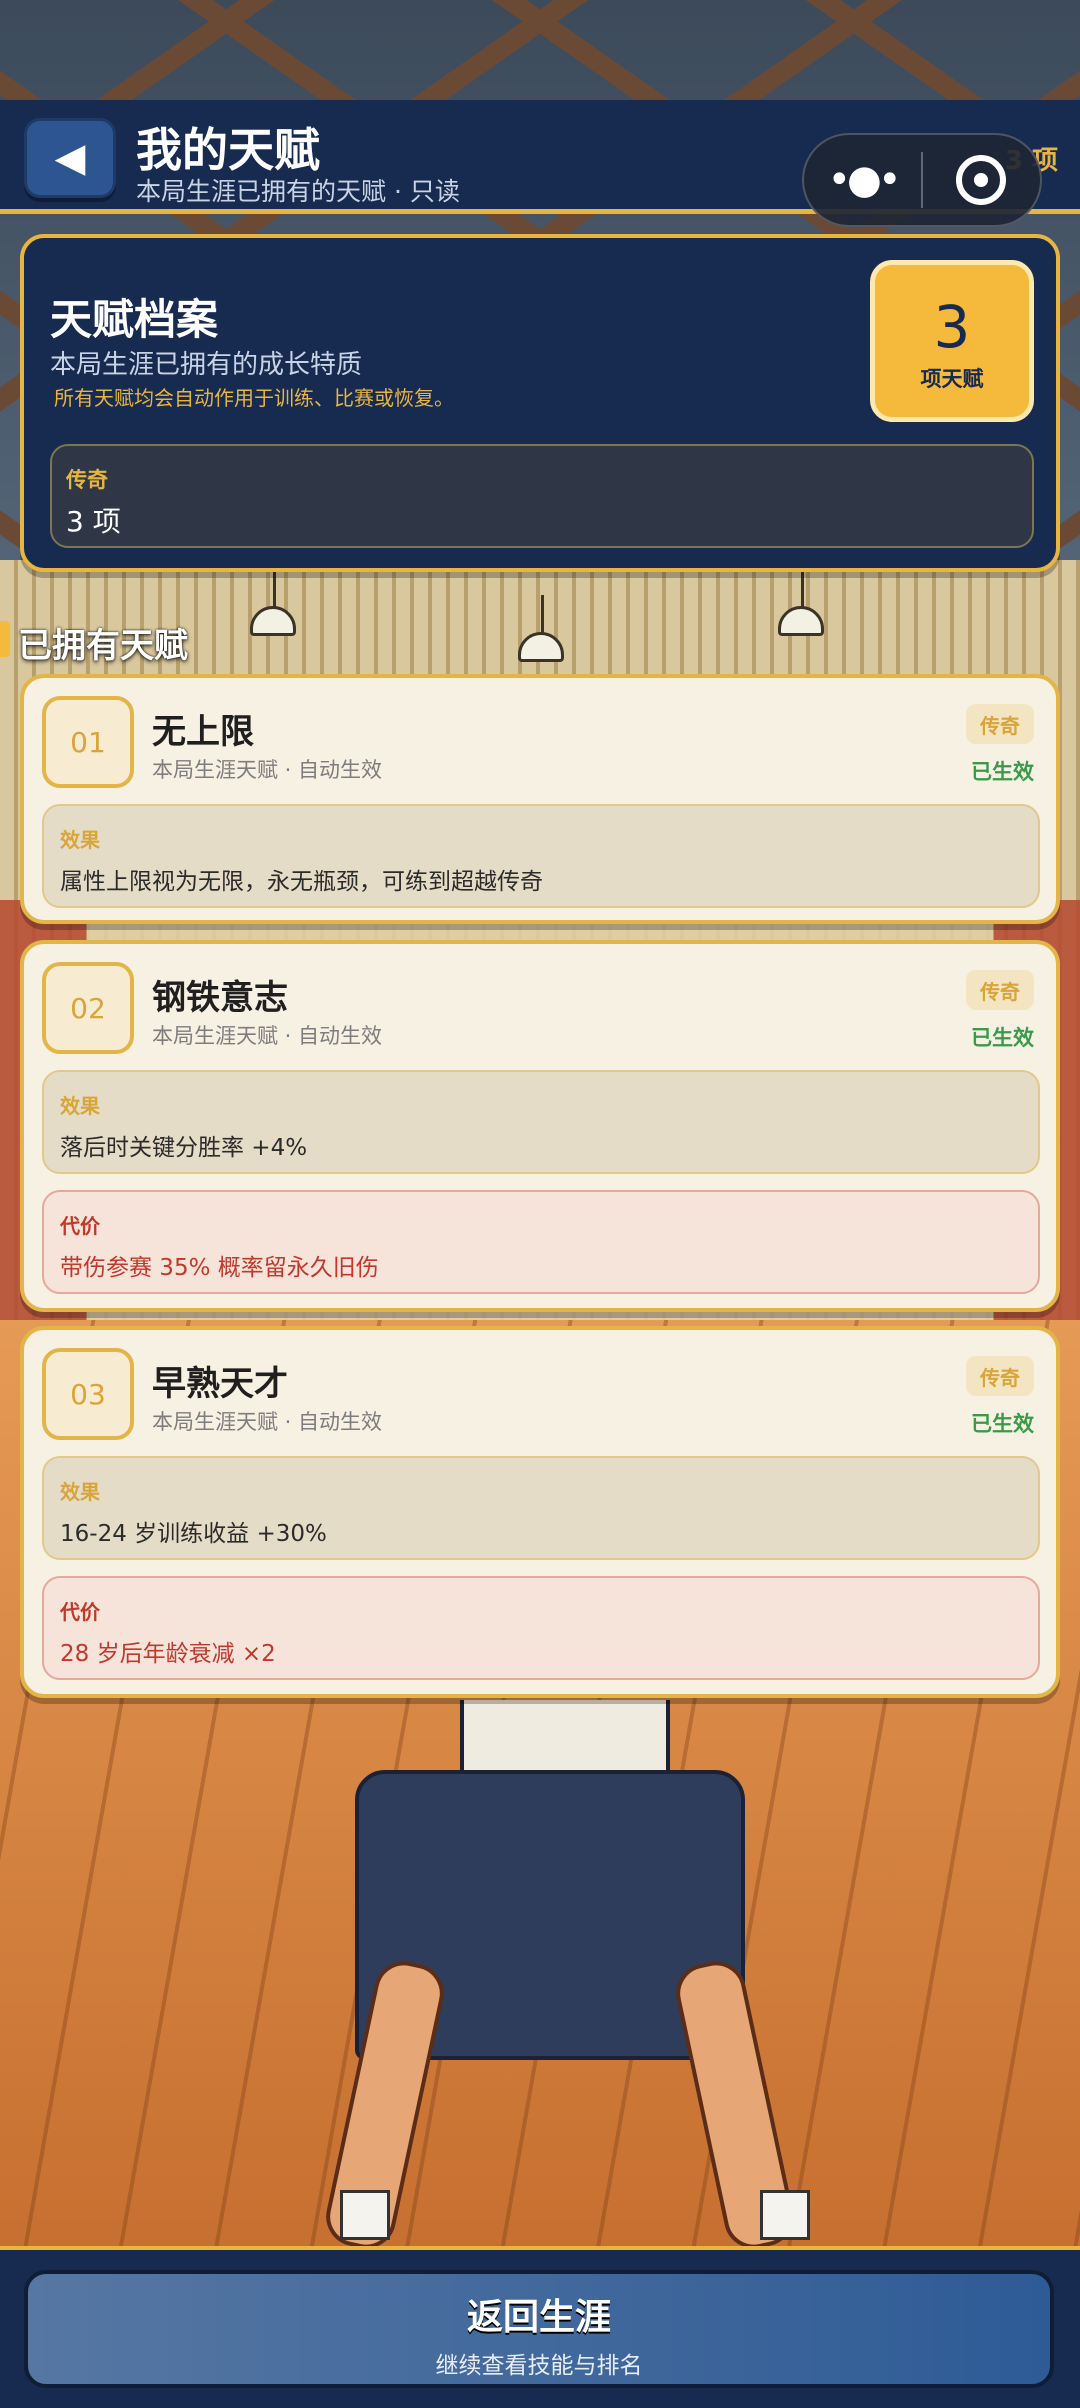 The width and height of the screenshot is (1080, 2408). What do you see at coordinates (862, 180) in the screenshot?
I see `more-dots-icon: •●•` at bounding box center [862, 180].